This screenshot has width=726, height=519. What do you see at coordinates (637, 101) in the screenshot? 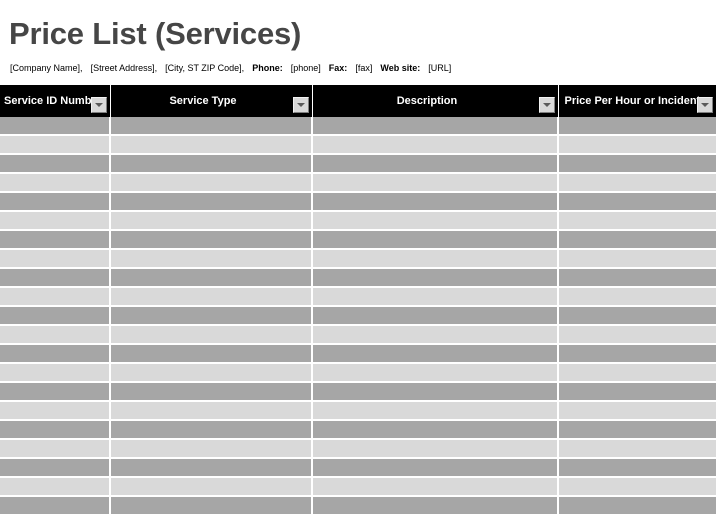
I see `column-header-price: Price Per Hour or Incident` at bounding box center [637, 101].